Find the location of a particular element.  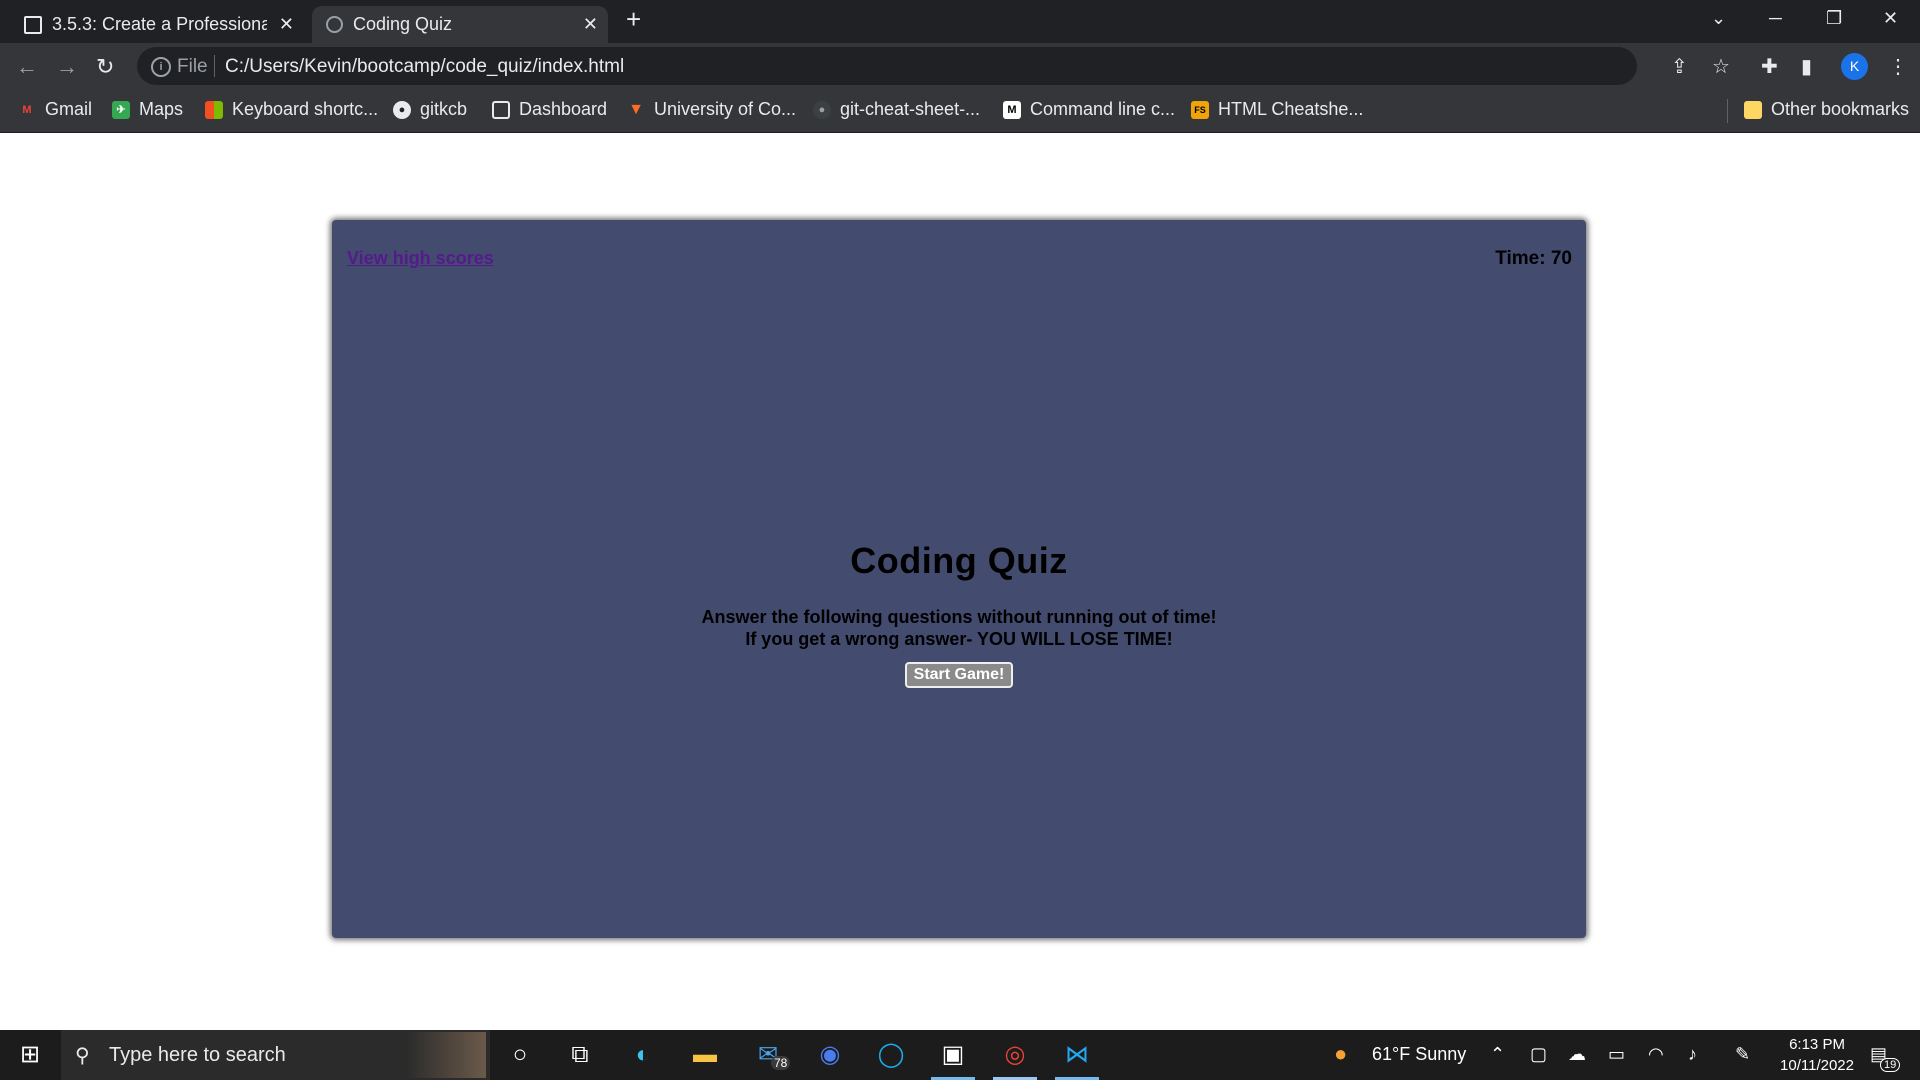

start-game-button: Start Game! is located at coordinates (959, 675).